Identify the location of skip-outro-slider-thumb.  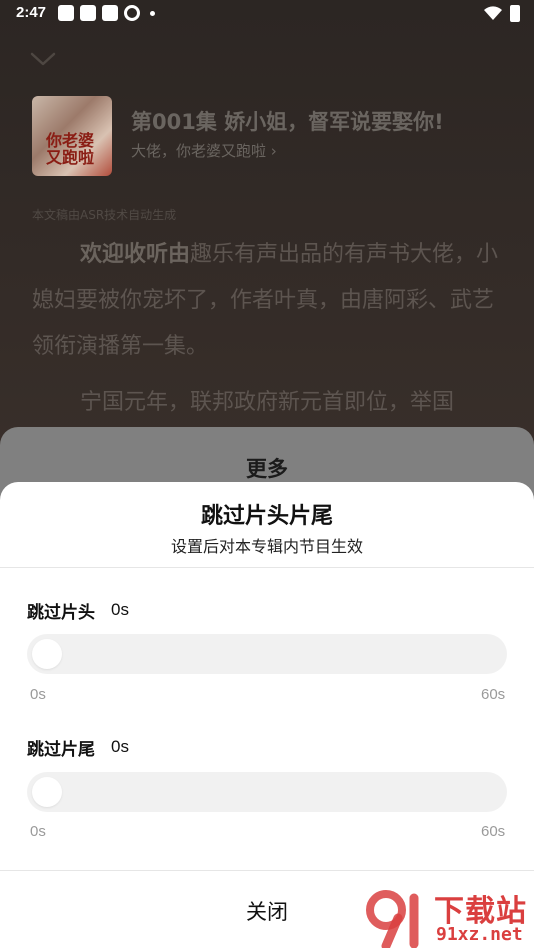
(47, 792).